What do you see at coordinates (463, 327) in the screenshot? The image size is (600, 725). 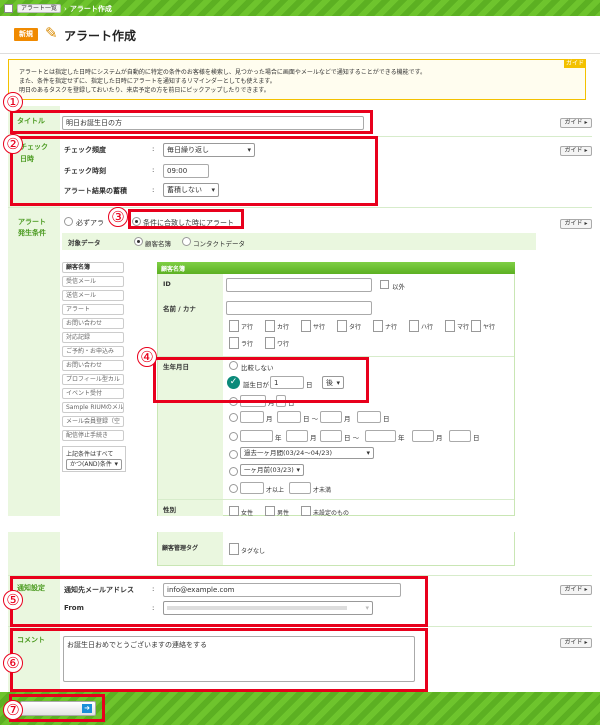 I see `kana-label: マ行` at bounding box center [463, 327].